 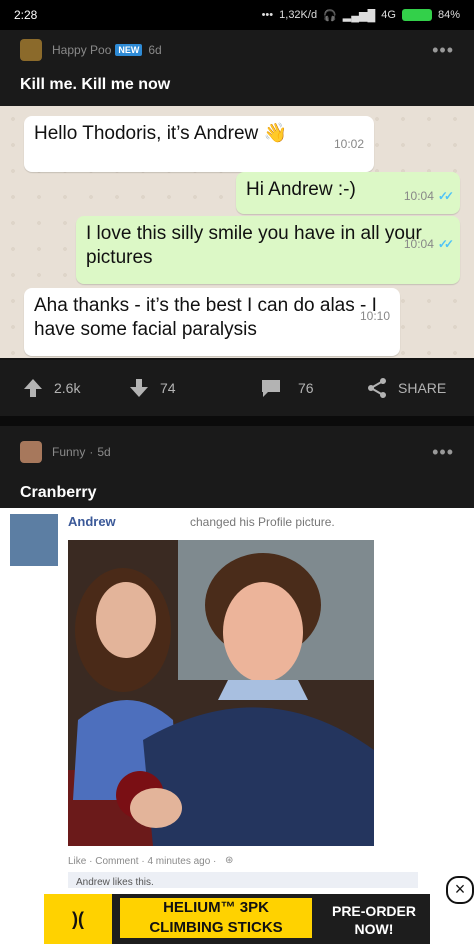 I want to click on network-type: 4G, so click(x=388, y=15).